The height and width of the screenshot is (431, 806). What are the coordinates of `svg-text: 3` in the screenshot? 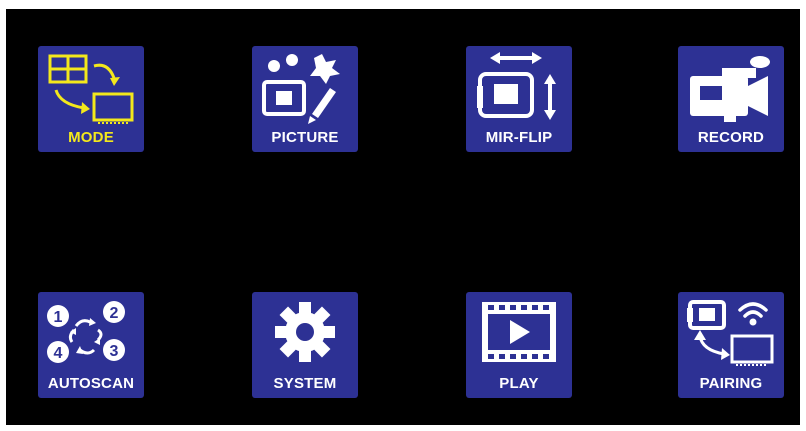 It's located at (114, 351).